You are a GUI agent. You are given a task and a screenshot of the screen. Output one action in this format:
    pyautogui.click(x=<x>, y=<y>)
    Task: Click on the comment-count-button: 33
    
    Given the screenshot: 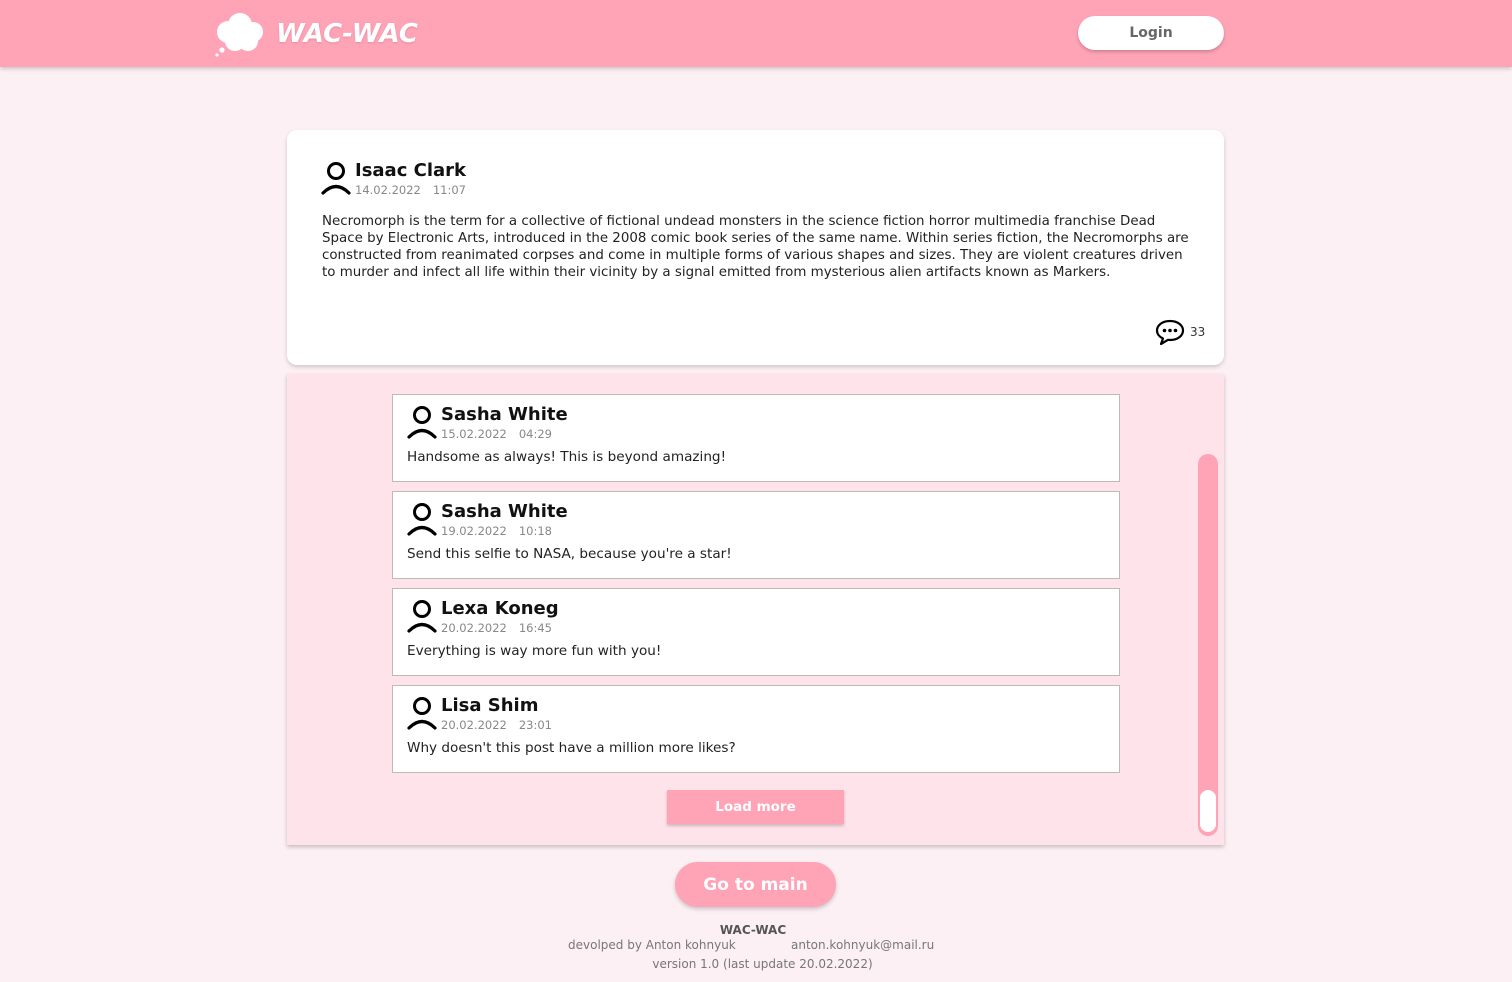 What is the action you would take?
    pyautogui.click(x=1180, y=332)
    